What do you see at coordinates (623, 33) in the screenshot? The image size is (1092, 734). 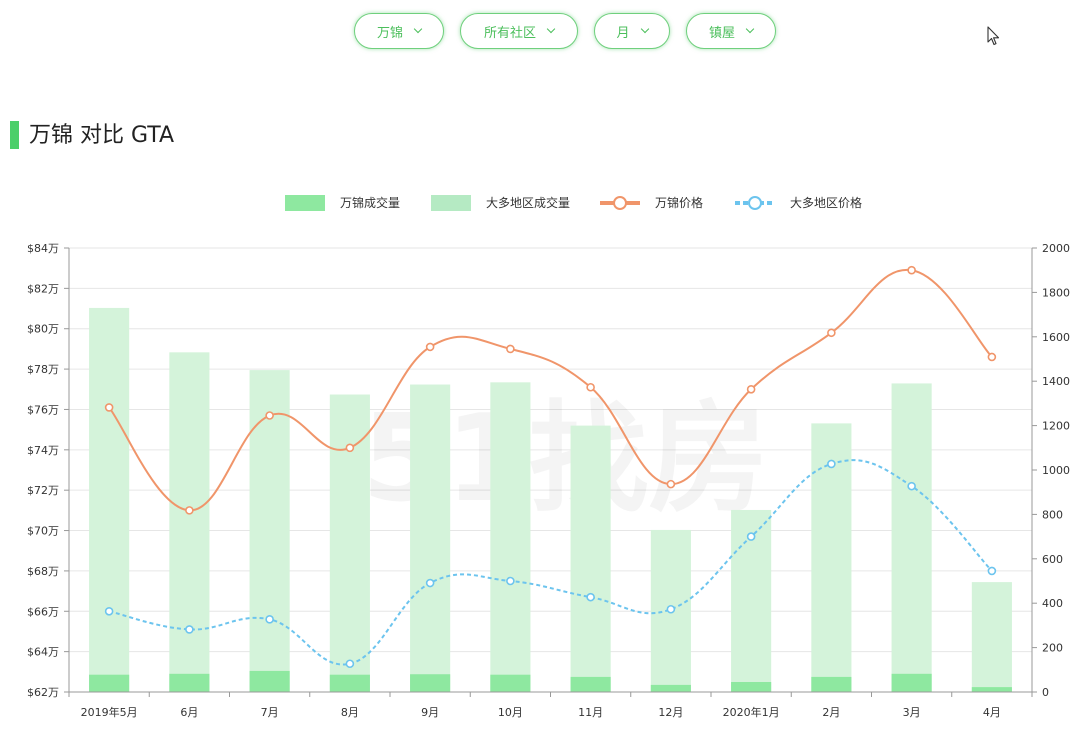 I see `period-dropdown-label: 月` at bounding box center [623, 33].